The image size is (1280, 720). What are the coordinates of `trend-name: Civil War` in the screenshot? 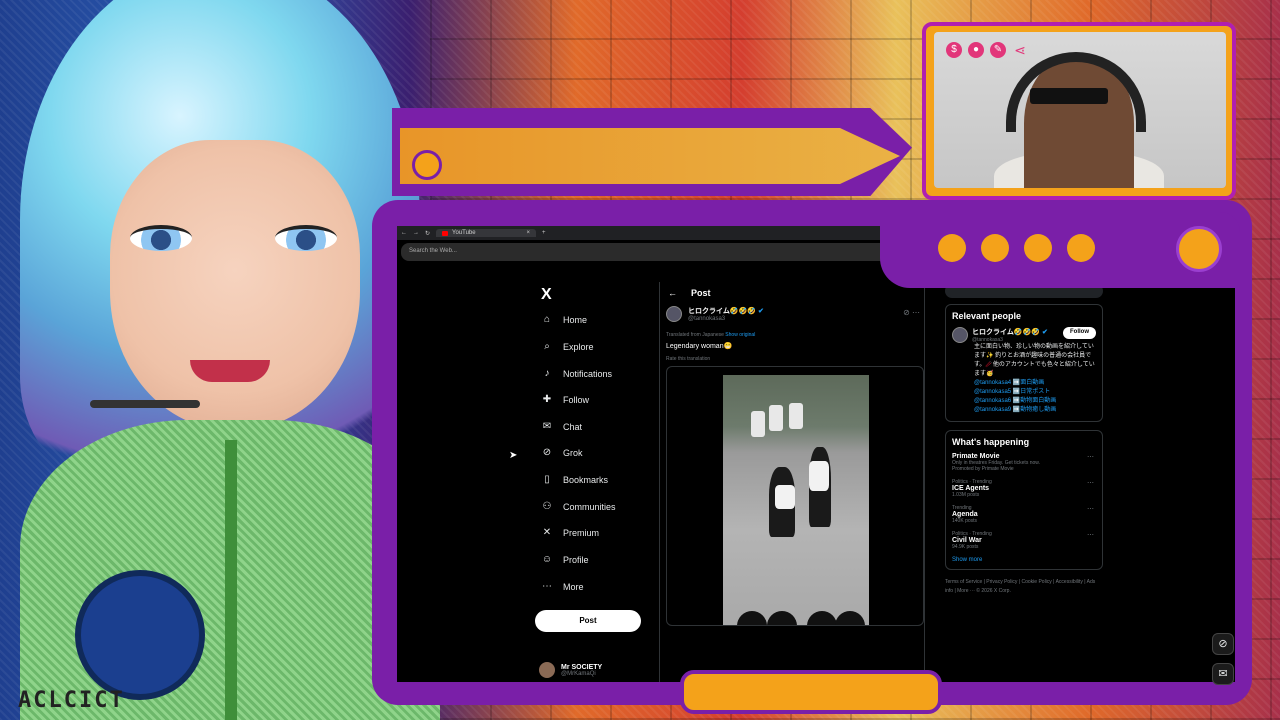 It's located at (967, 540).